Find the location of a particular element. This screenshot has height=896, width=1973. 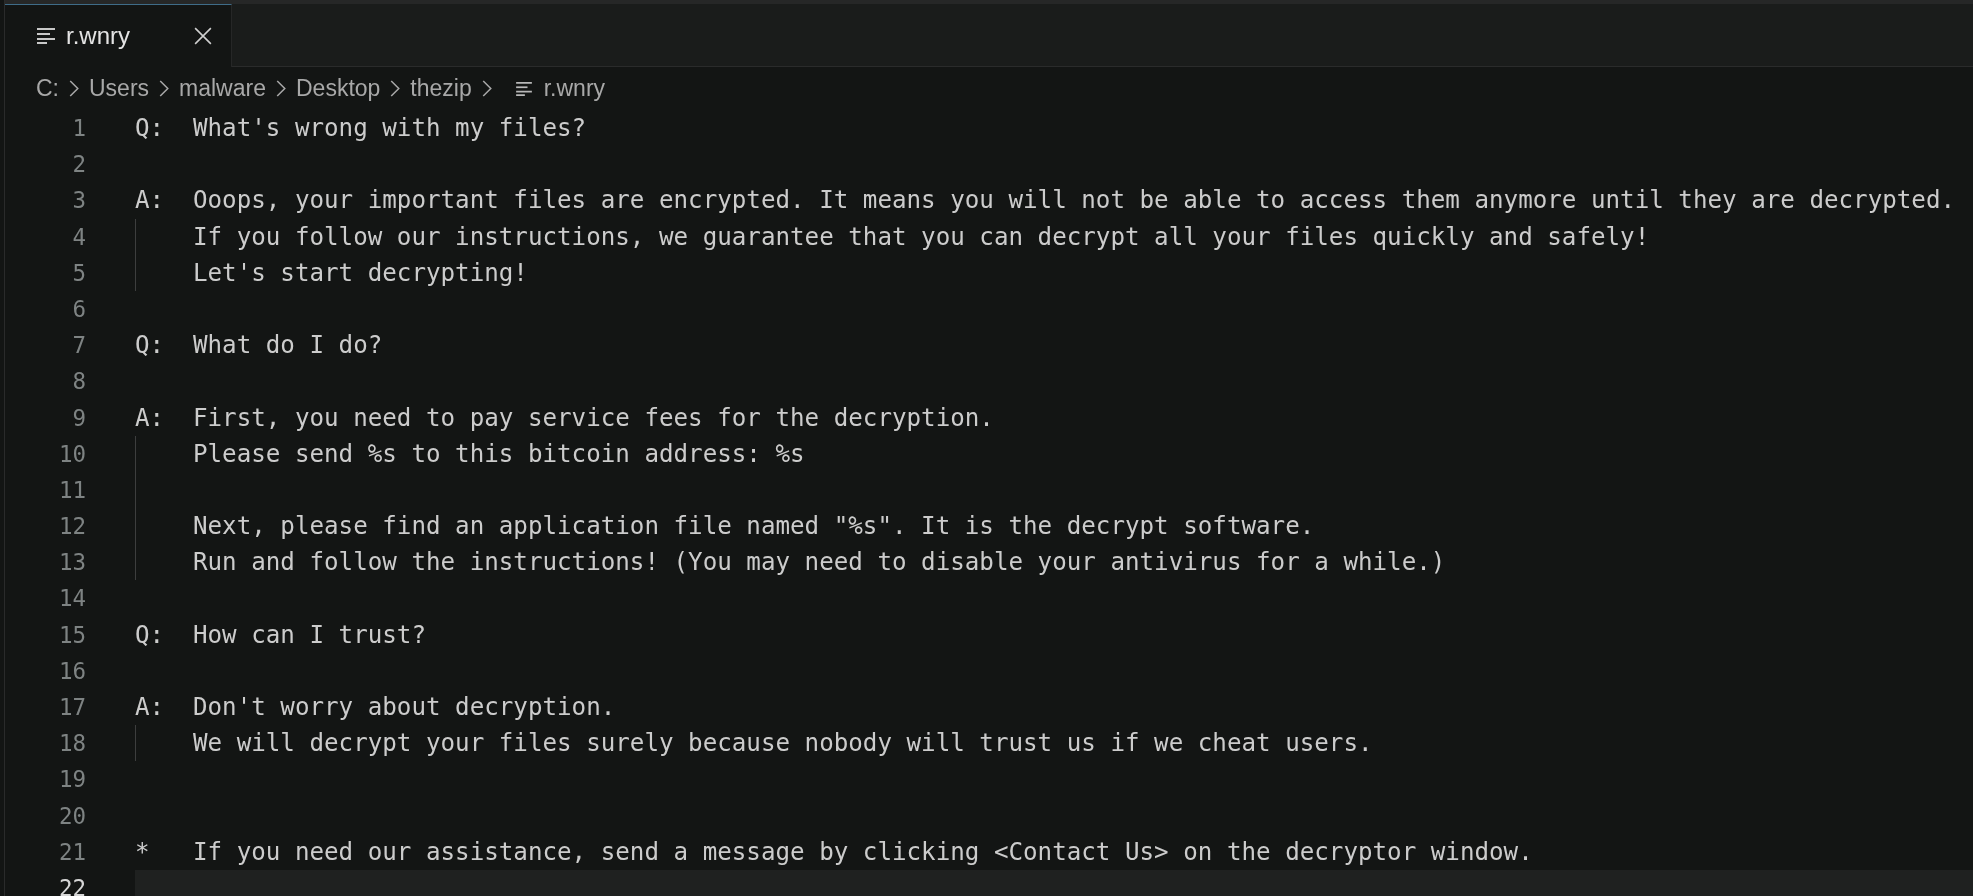

code-line: We will decrypt your files surely because nobody will trust us if we cheat users. is located at coordinates (783, 744).